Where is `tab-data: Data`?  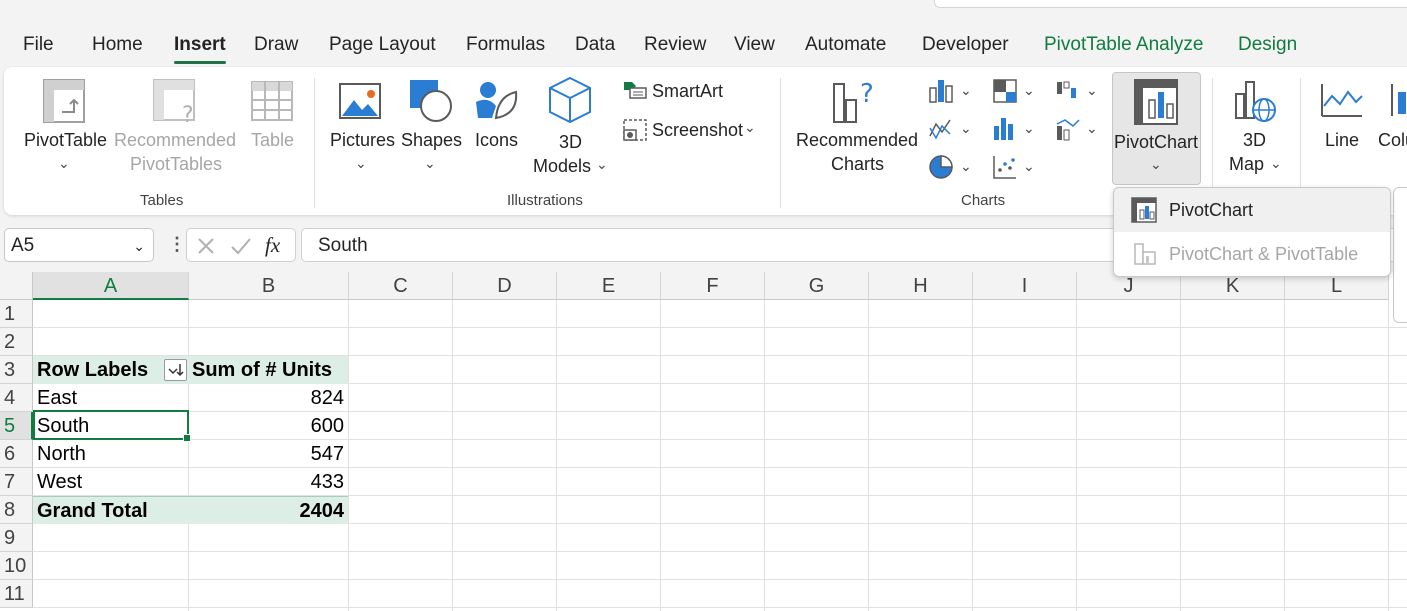 tab-data: Data is located at coordinates (595, 45).